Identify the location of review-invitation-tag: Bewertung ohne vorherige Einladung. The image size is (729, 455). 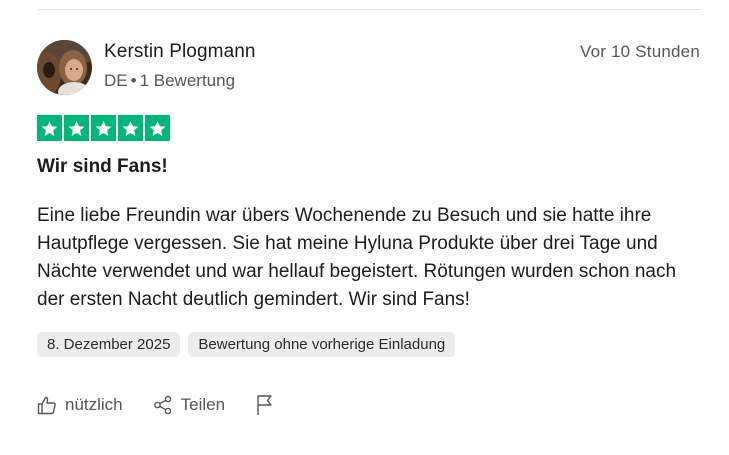
(322, 344).